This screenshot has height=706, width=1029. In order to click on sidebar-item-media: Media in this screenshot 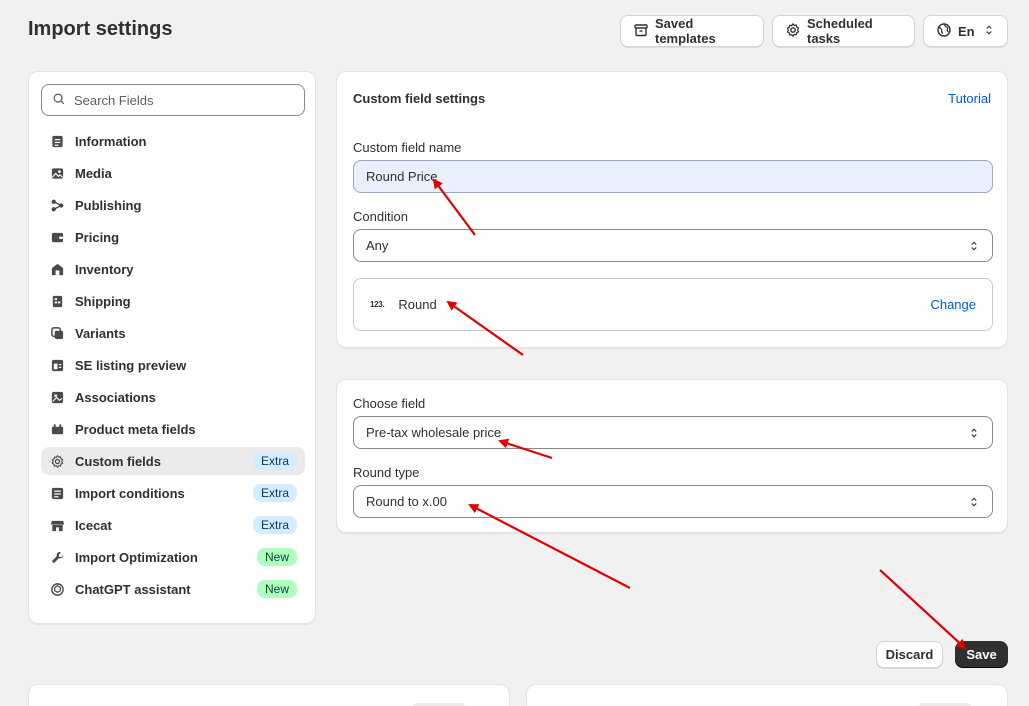, I will do `click(173, 173)`.